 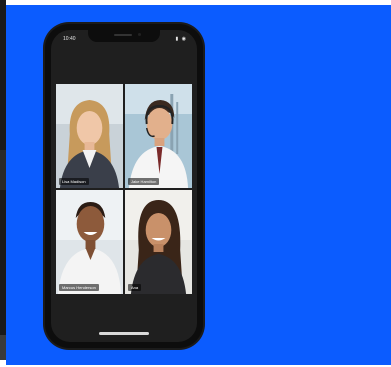 I want to click on front-camera, so click(x=139, y=34).